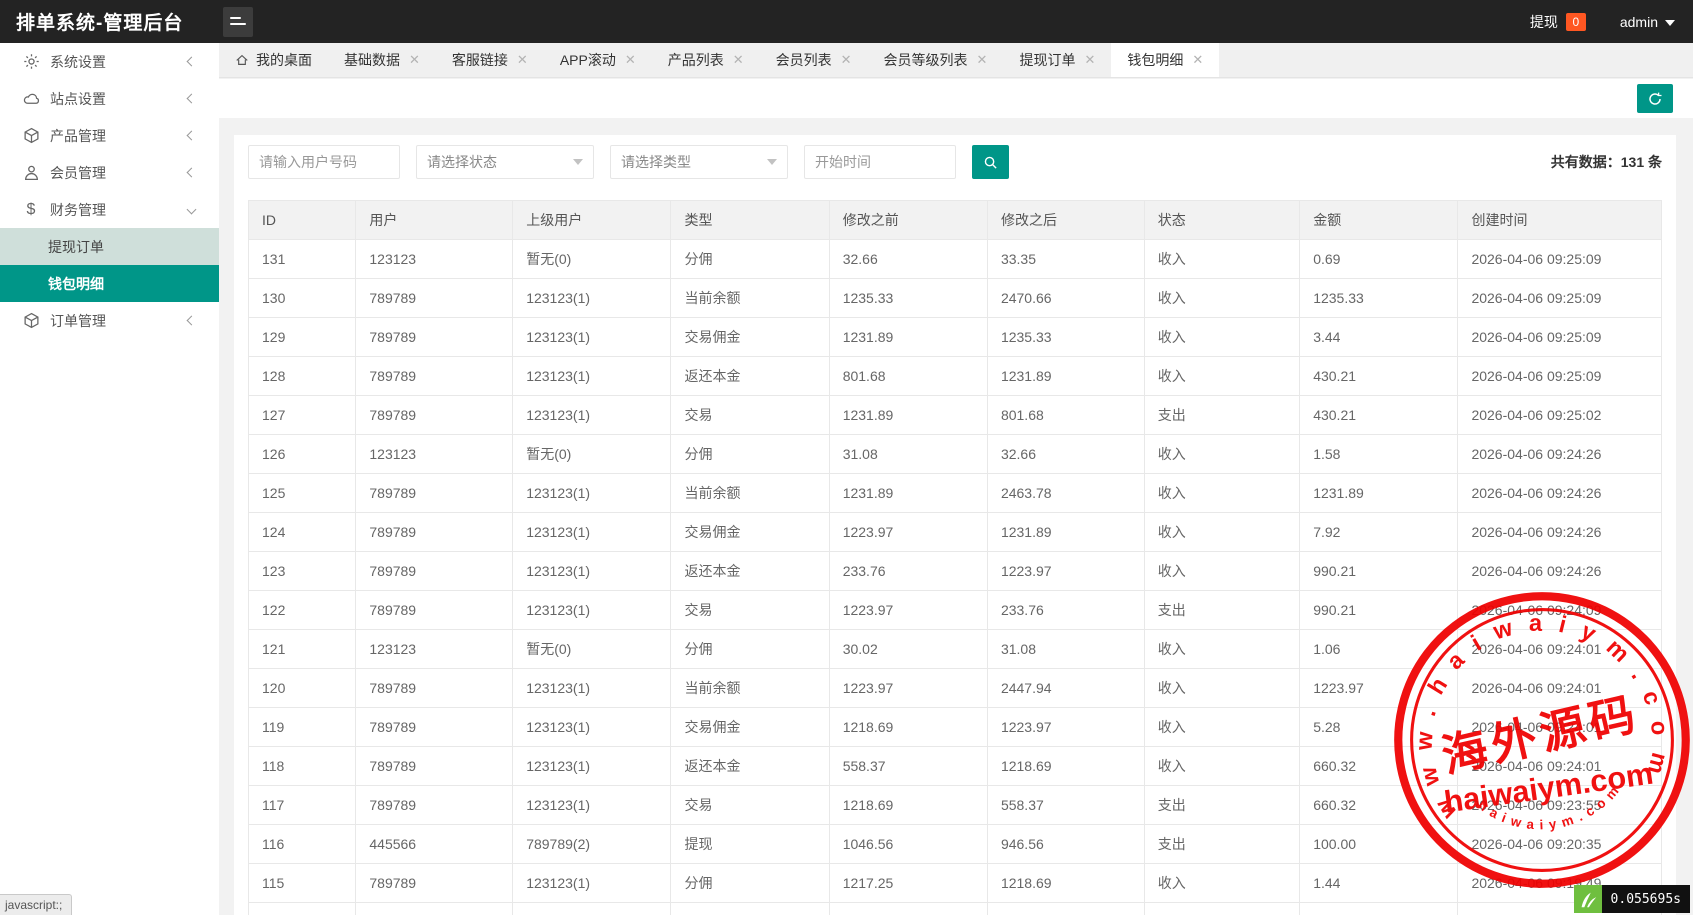 This screenshot has height=915, width=1693. I want to click on table-cell: 暂无(0), so click(592, 259).